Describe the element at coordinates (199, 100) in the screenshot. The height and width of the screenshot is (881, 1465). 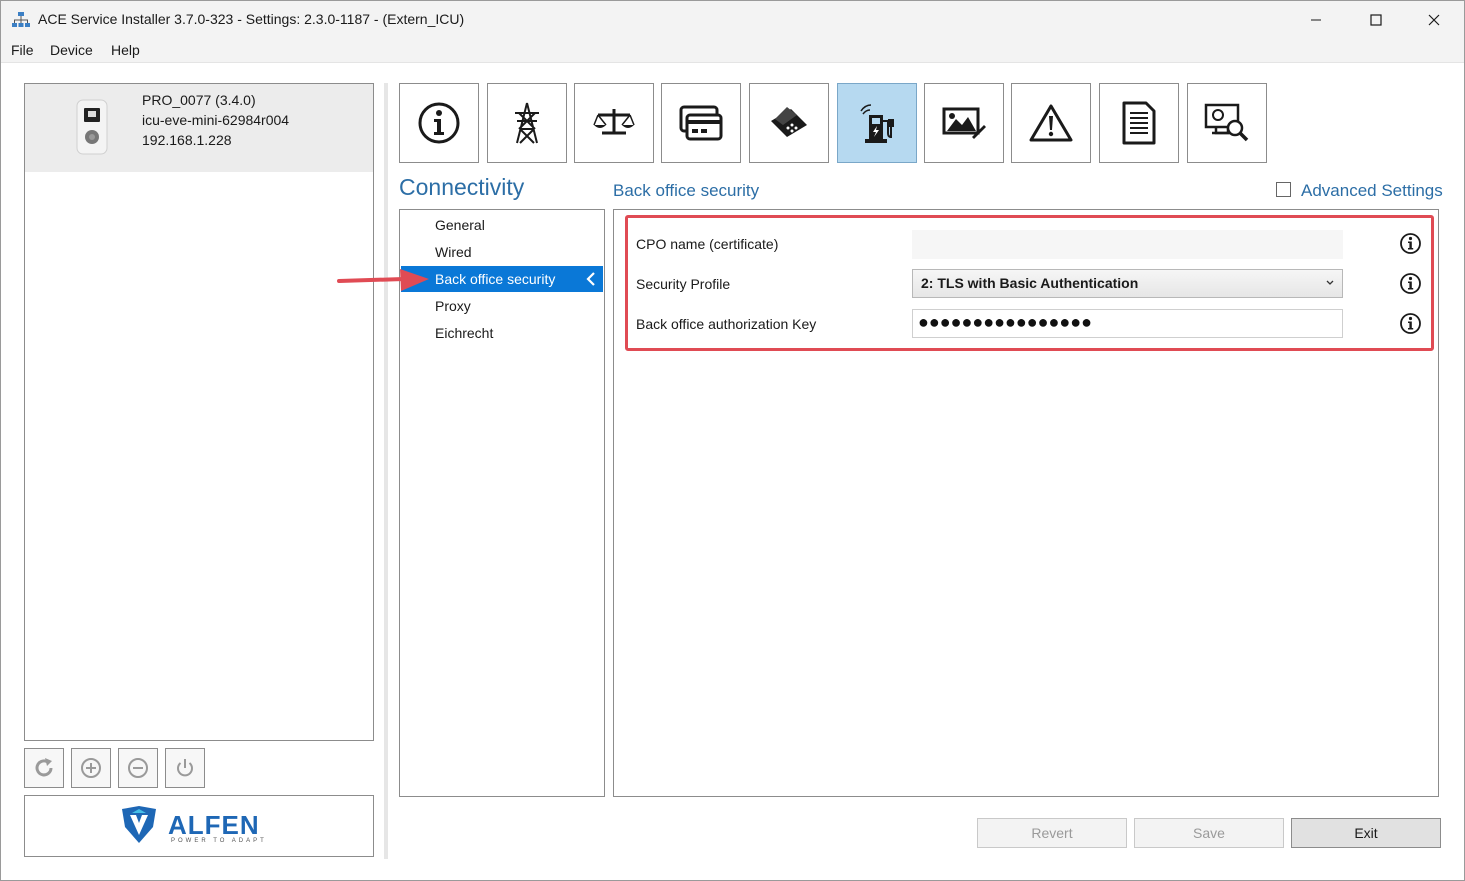
I see `device-name: PRO_0077 (3.4.0)` at that location.